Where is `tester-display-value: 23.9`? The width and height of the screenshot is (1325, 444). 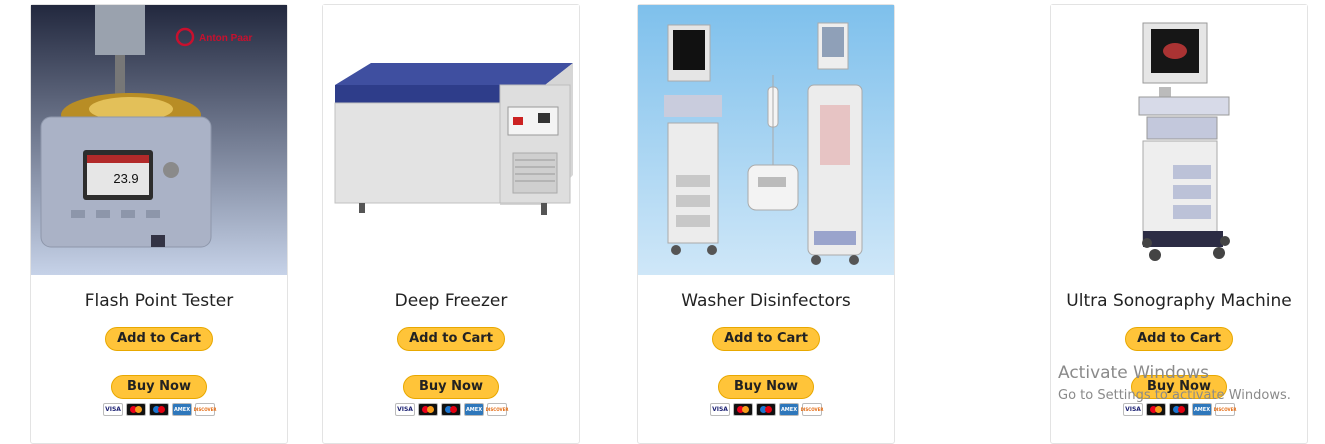 tester-display-value: 23.9 is located at coordinates (125, 178).